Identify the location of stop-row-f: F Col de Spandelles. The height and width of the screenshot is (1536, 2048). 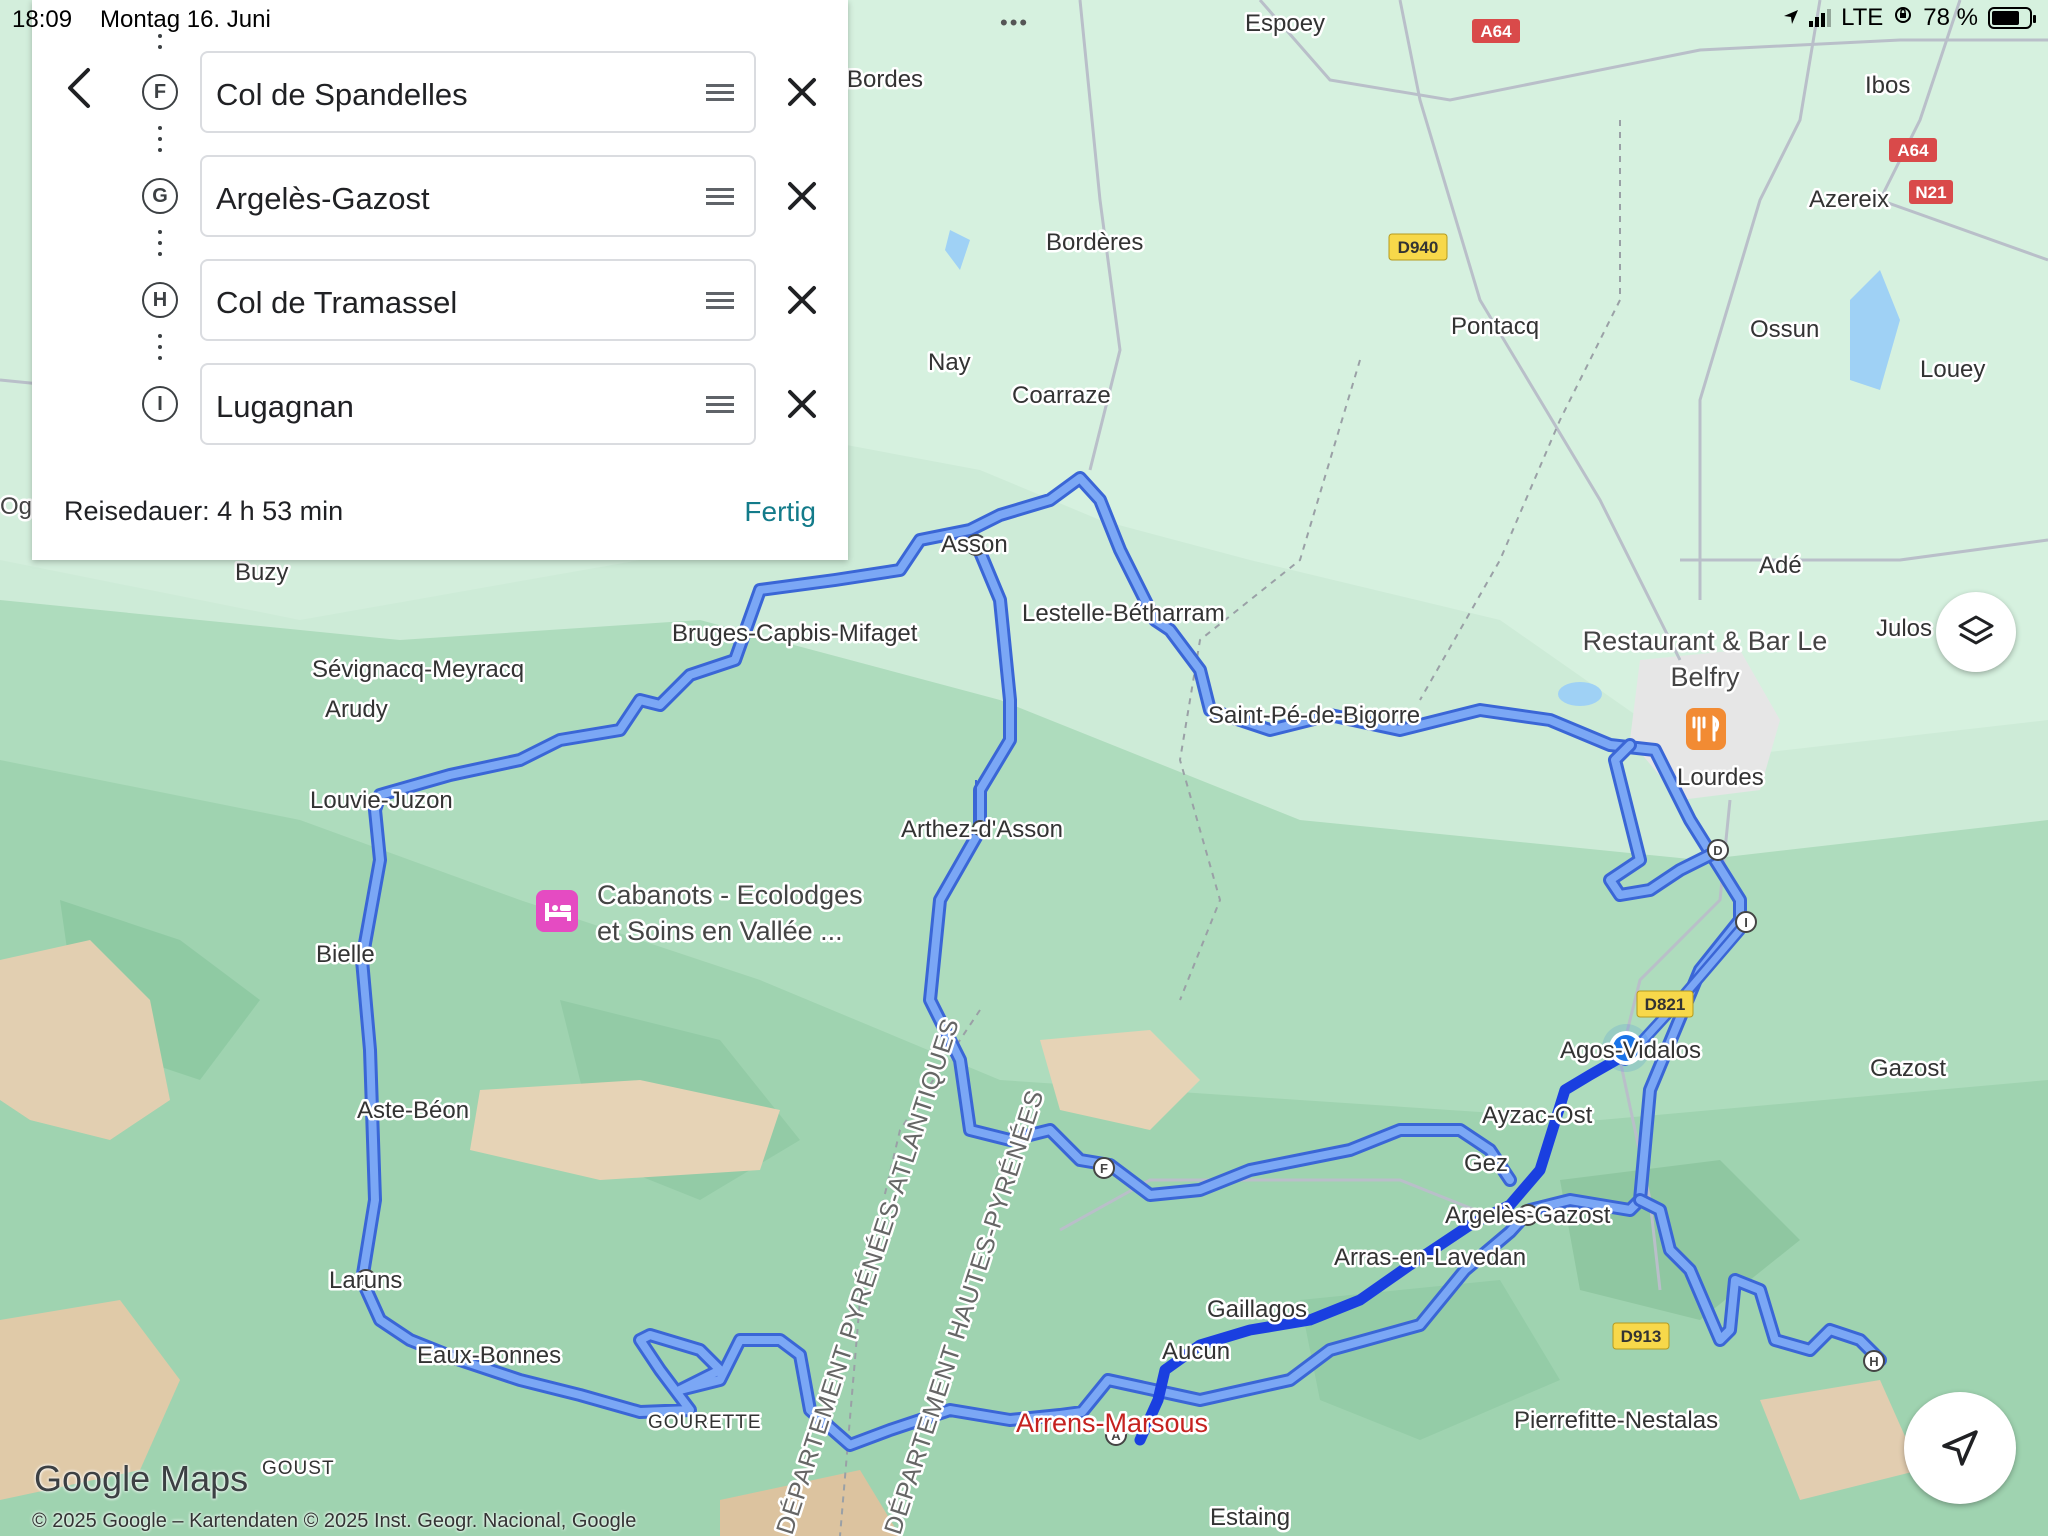
(440, 92).